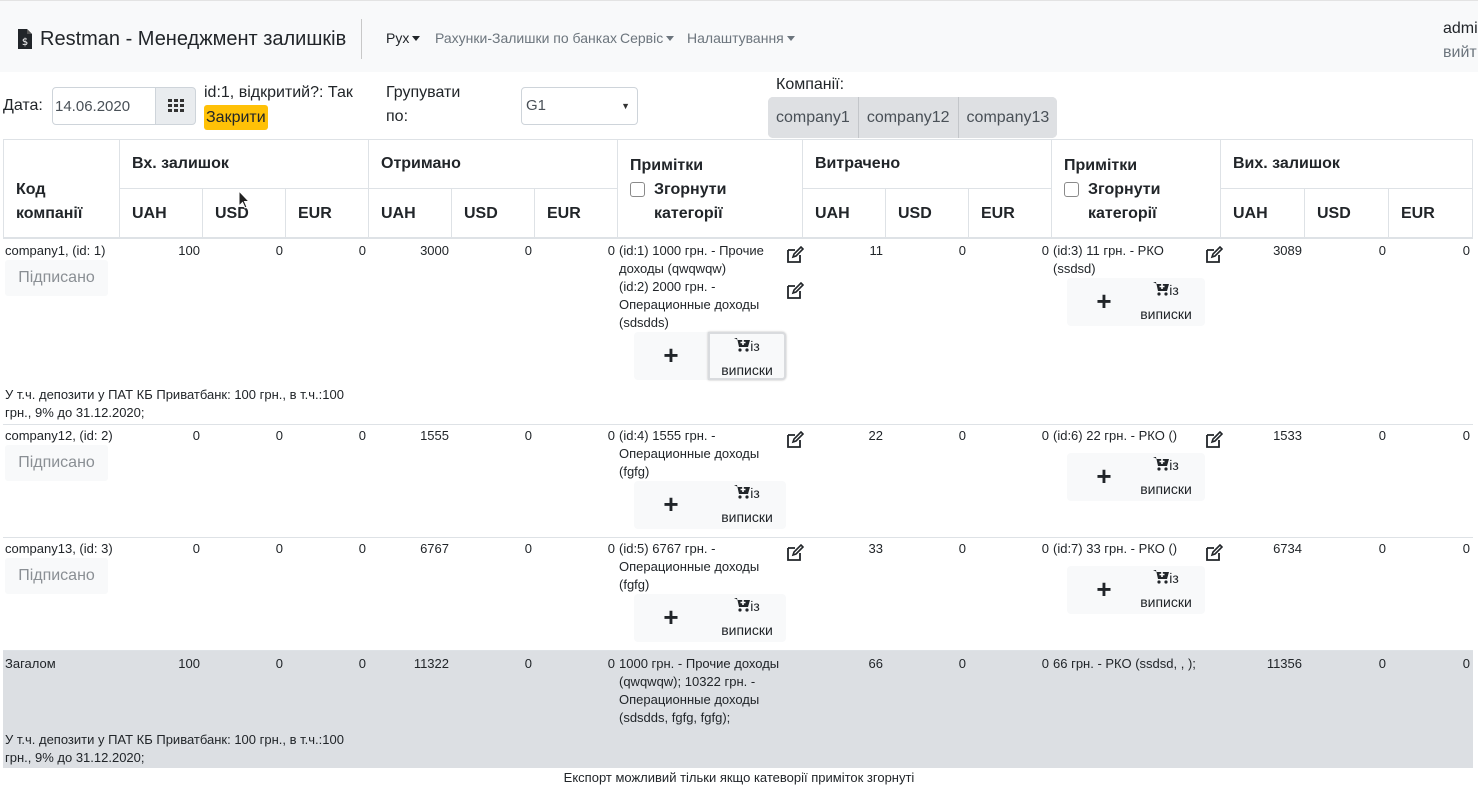 The image size is (1478, 800). What do you see at coordinates (182, 39) in the screenshot?
I see `app-brand: $ Restman - Менеджмент залишків` at bounding box center [182, 39].